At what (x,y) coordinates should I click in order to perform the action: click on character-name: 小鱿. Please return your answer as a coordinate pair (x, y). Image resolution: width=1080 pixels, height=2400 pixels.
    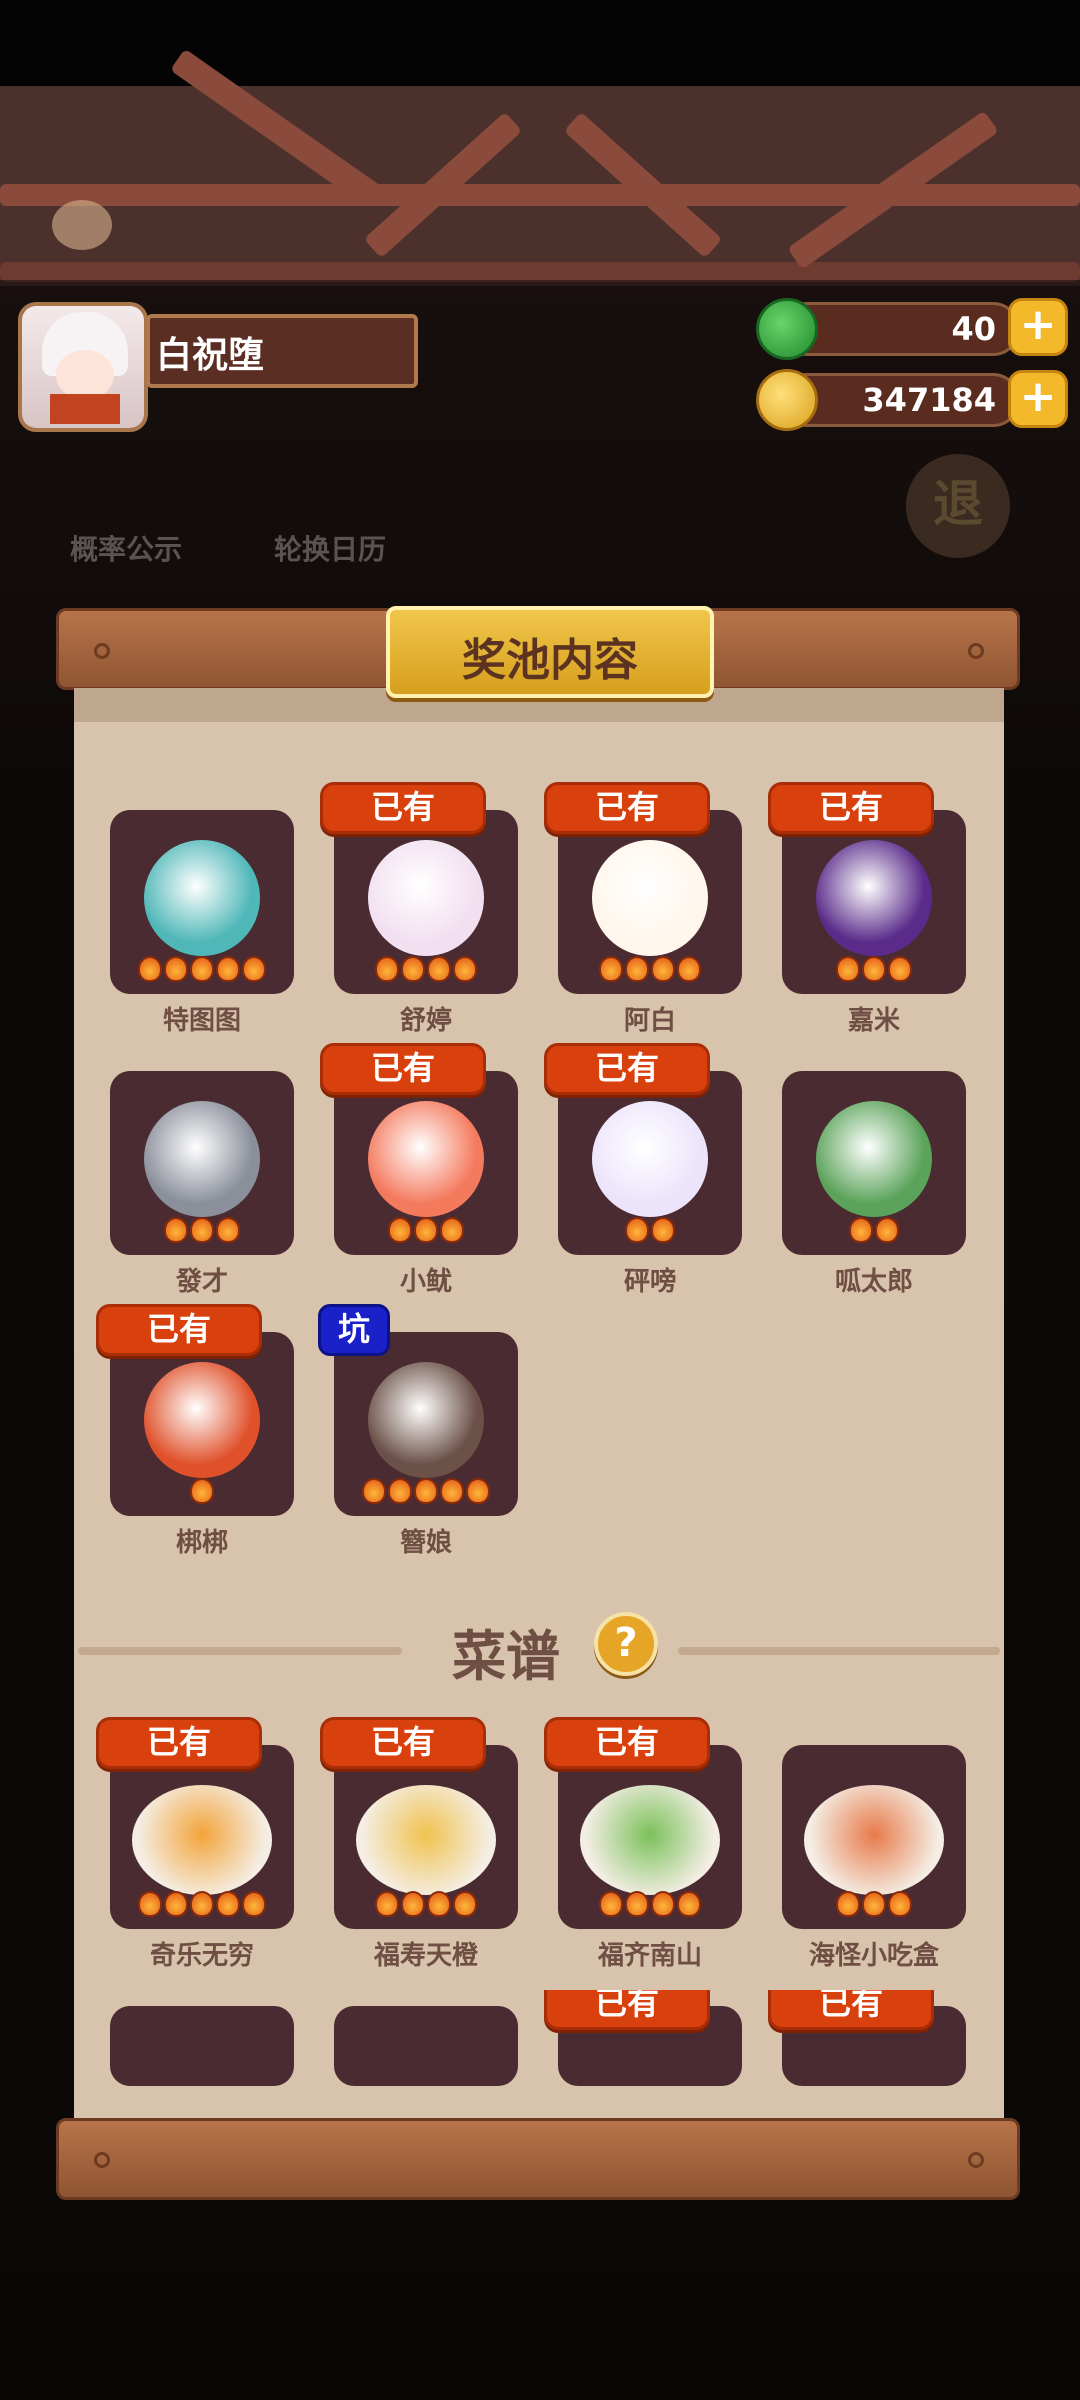
    Looking at the image, I should click on (425, 1282).